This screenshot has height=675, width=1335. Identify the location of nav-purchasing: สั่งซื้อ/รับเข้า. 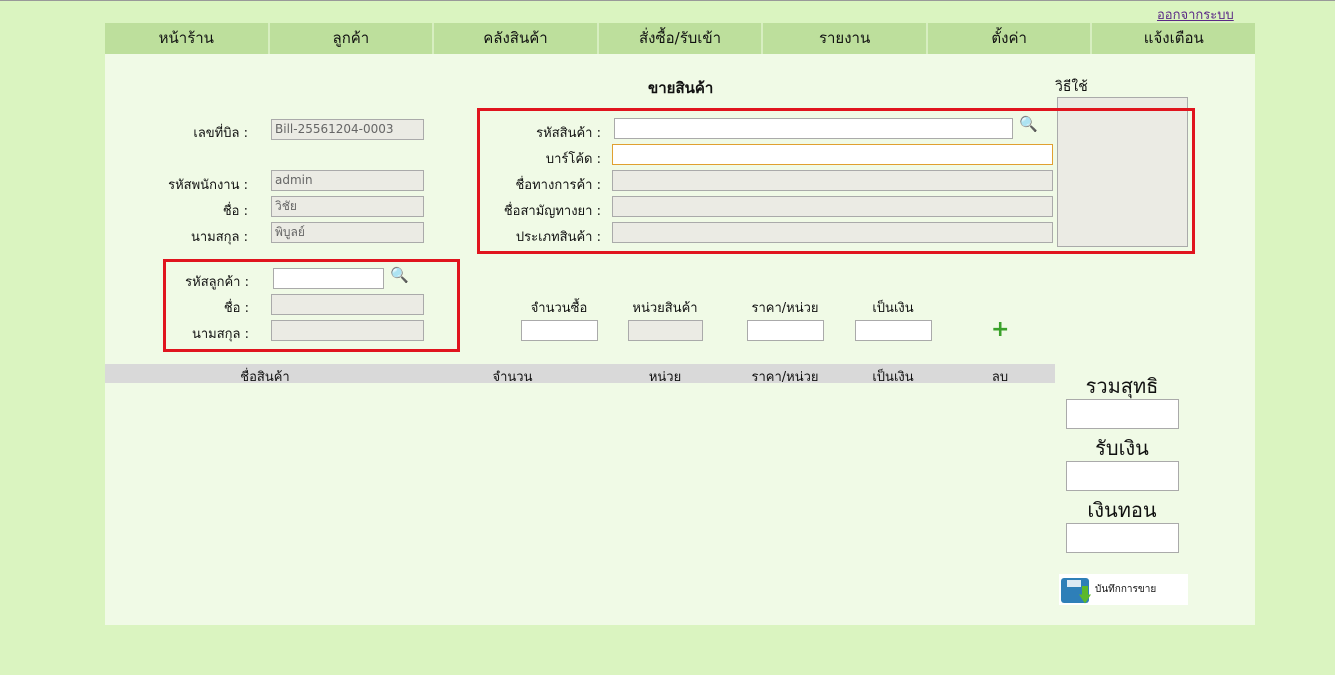
(681, 38).